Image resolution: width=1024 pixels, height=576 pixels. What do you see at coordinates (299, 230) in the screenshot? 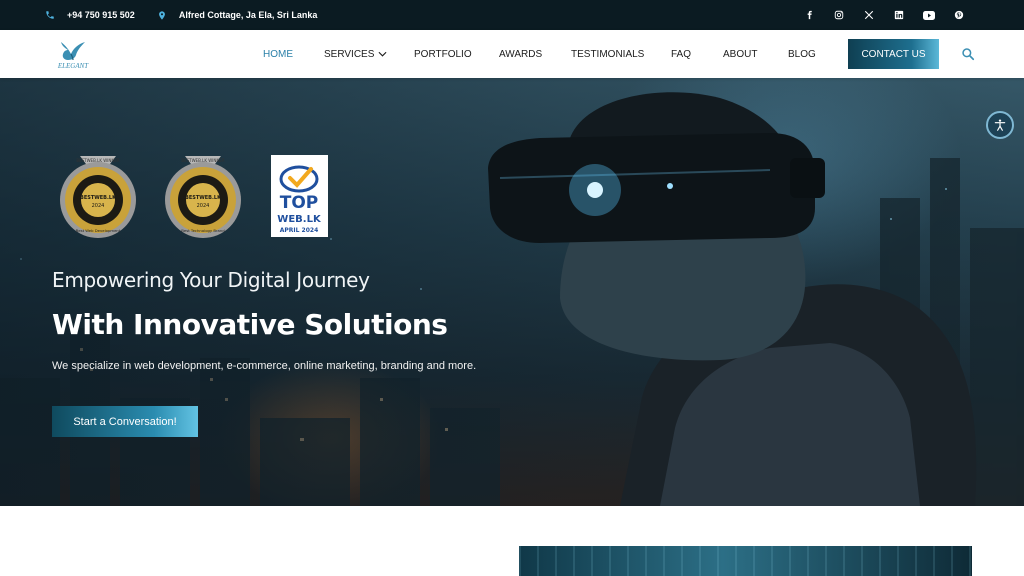
I see `topweb-line-3: APRIL 2024` at bounding box center [299, 230].